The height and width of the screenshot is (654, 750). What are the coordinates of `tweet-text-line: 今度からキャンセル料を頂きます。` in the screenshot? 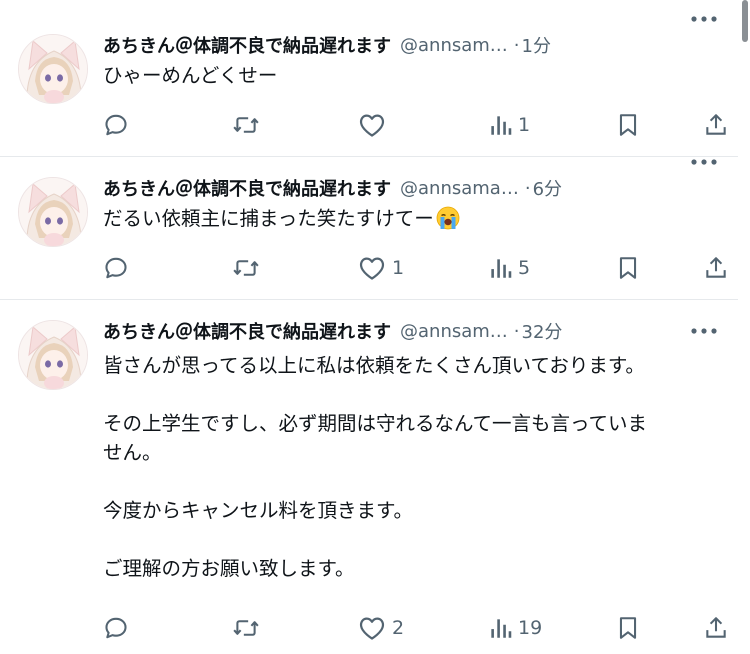 It's located at (258, 510).